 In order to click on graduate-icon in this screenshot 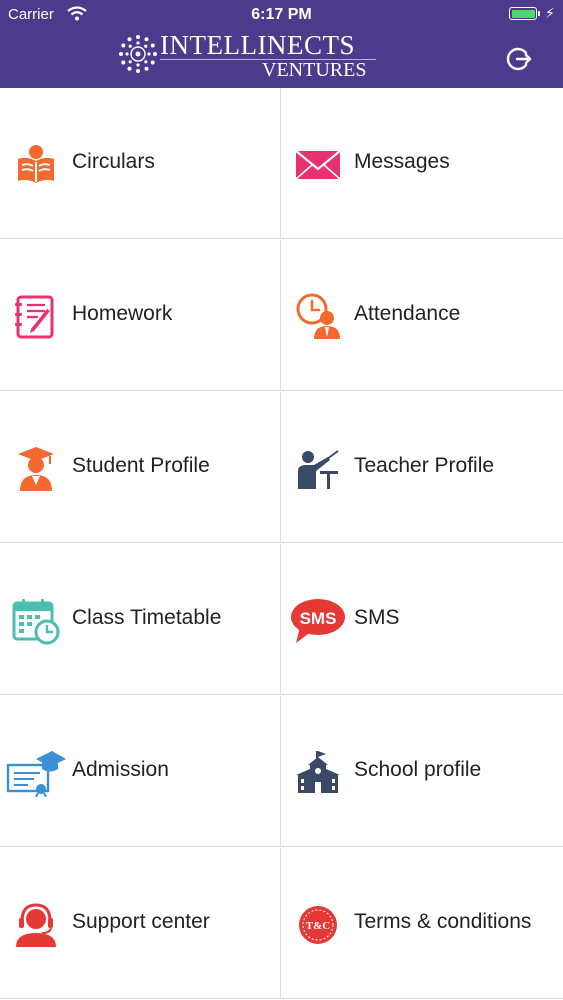, I will do `click(36, 469)`.